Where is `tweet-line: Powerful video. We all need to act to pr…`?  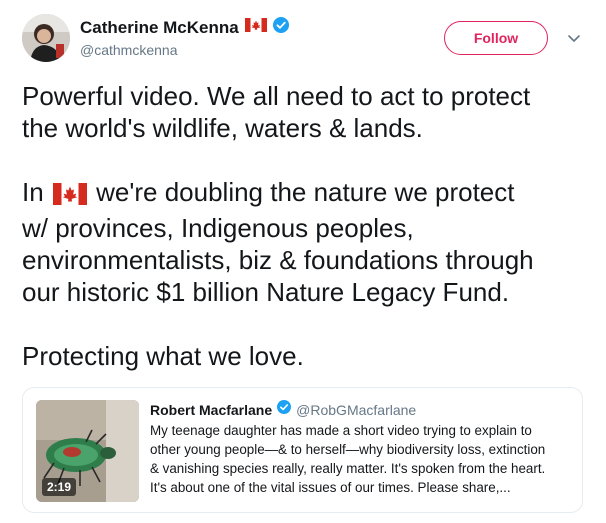
tweet-line: Powerful video. We all need to act to pr… is located at coordinates (276, 96).